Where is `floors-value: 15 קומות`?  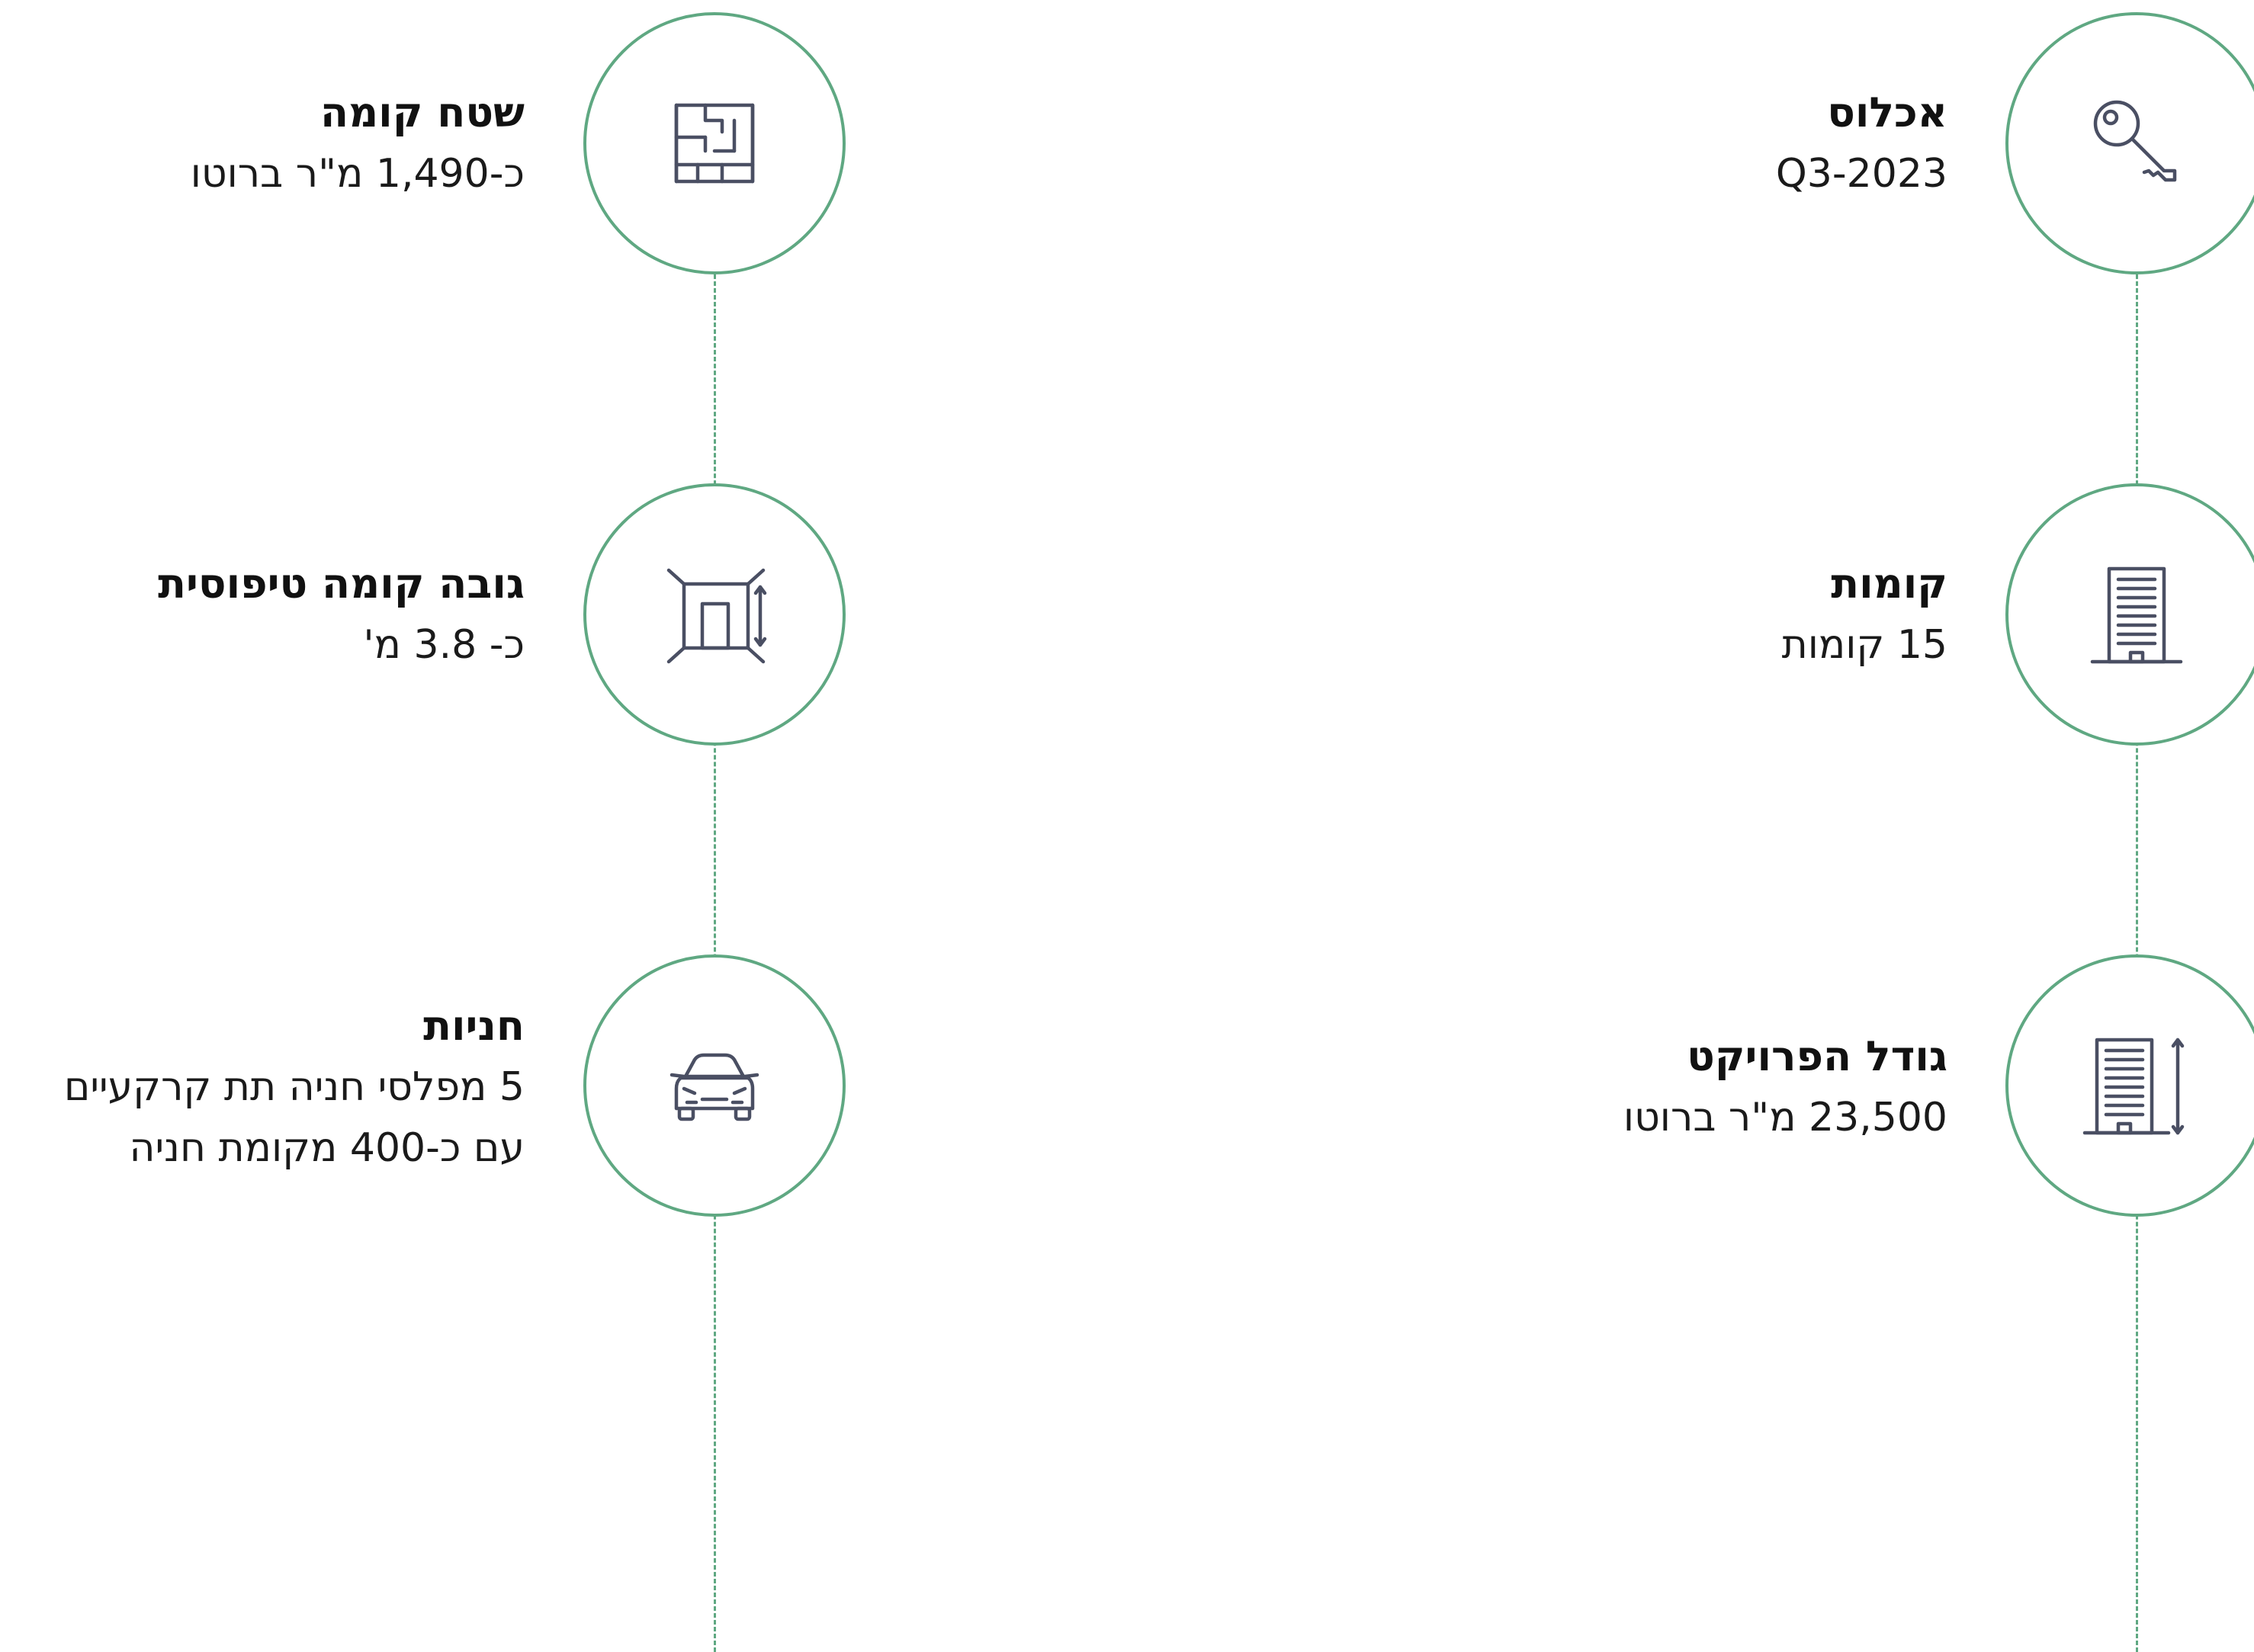
floors-value: 15 קומות is located at coordinates (1864, 645).